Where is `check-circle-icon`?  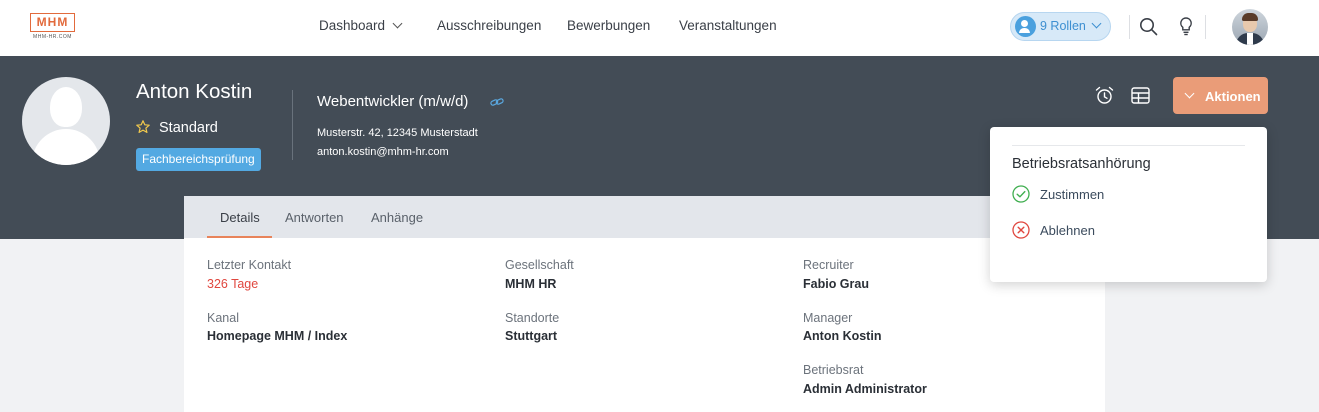 check-circle-icon is located at coordinates (1021, 194).